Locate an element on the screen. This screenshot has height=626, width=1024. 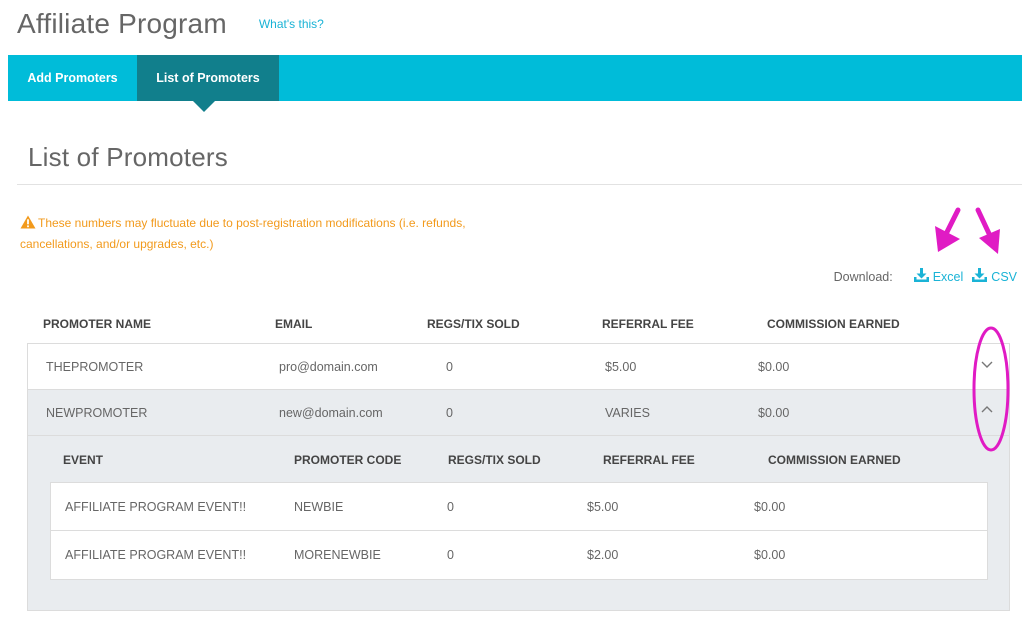
column-header-promoter-name: PROMOTER NAME is located at coordinates (97, 324).